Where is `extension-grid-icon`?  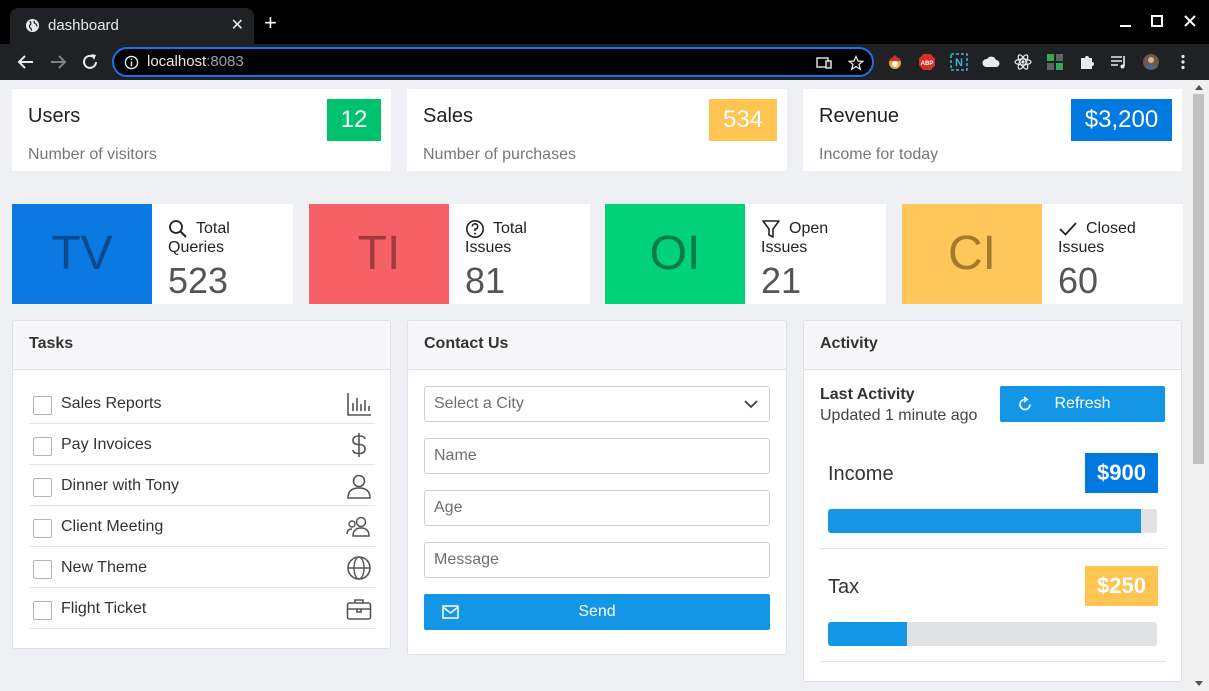
extension-grid-icon is located at coordinates (1055, 62).